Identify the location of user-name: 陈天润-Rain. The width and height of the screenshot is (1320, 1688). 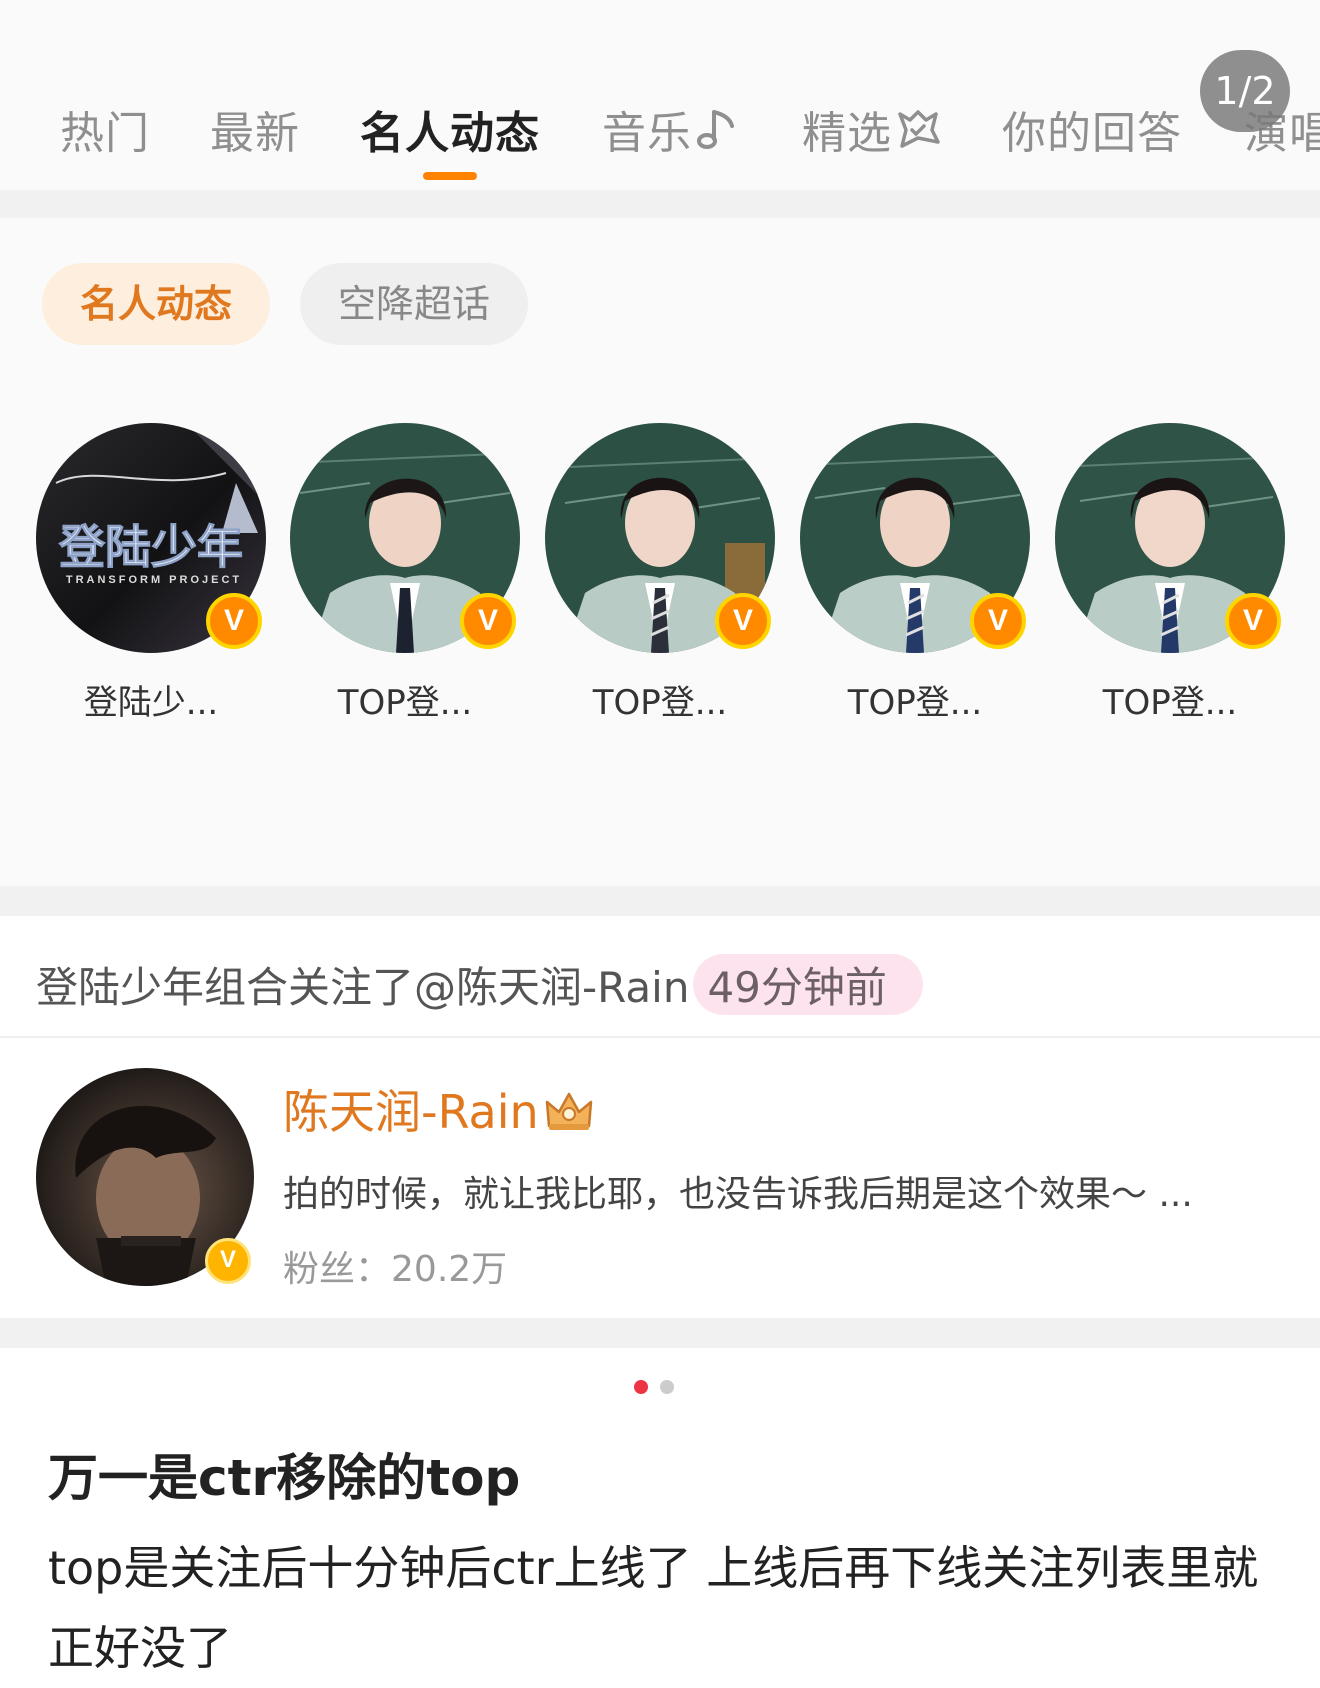
(439, 1109).